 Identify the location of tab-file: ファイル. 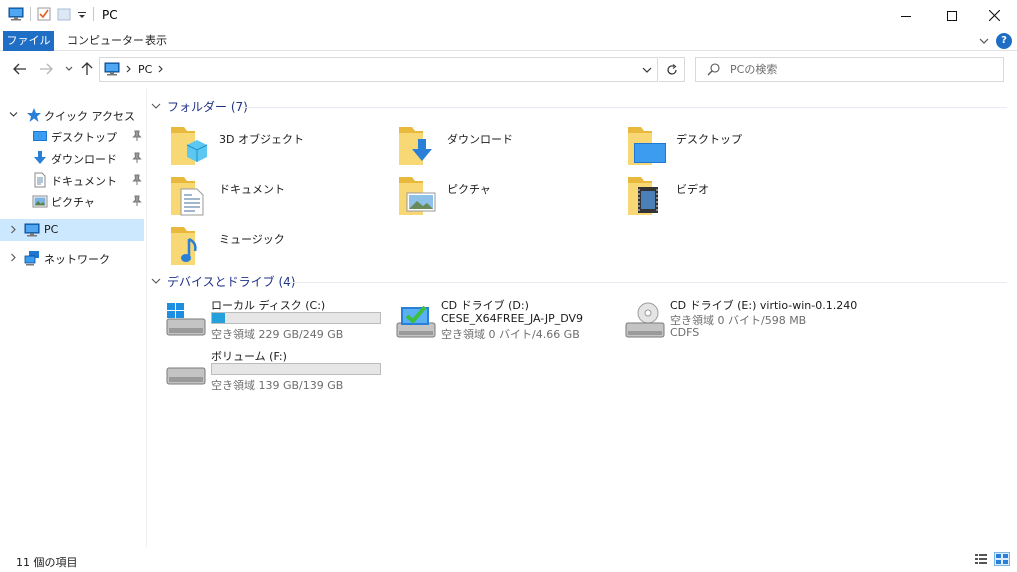
(28, 41).